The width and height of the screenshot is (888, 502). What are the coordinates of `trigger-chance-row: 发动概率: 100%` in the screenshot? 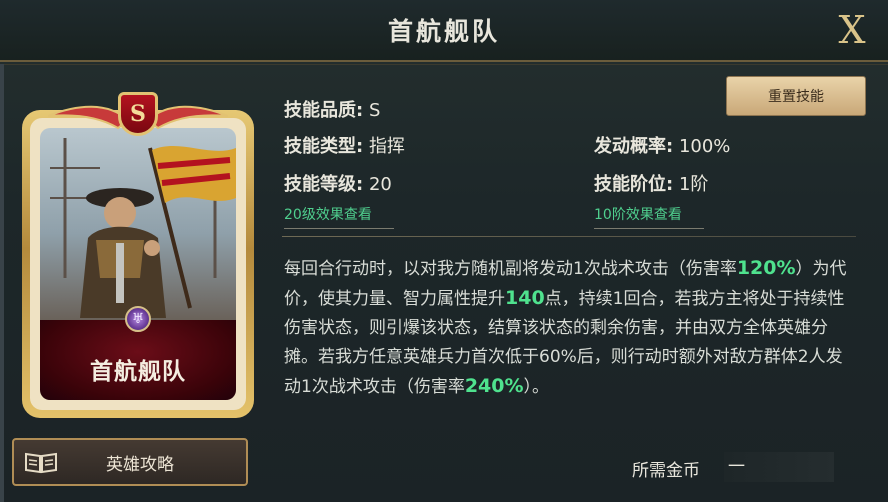 It's located at (662, 145).